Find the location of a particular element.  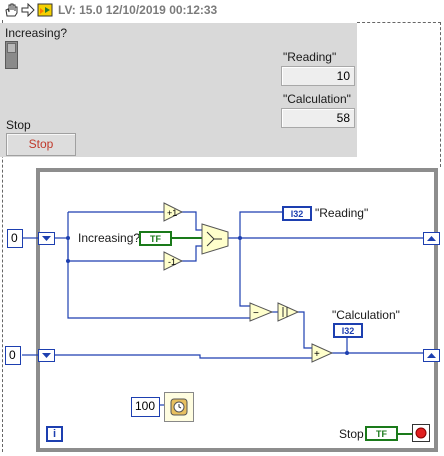

const-bottom: 0 is located at coordinates (13, 355).